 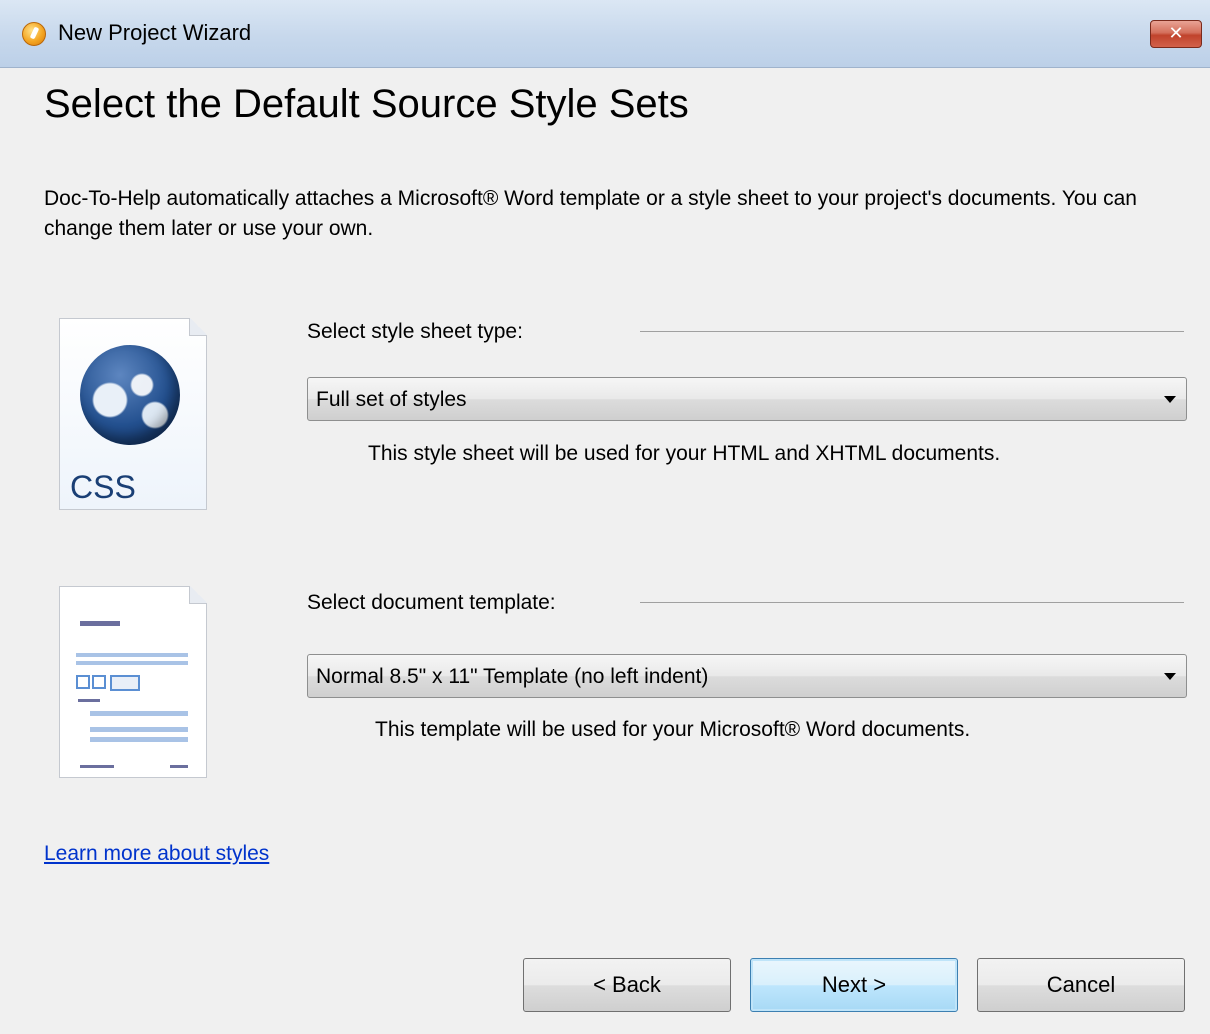 What do you see at coordinates (133, 682) in the screenshot?
I see `document-template-icon` at bounding box center [133, 682].